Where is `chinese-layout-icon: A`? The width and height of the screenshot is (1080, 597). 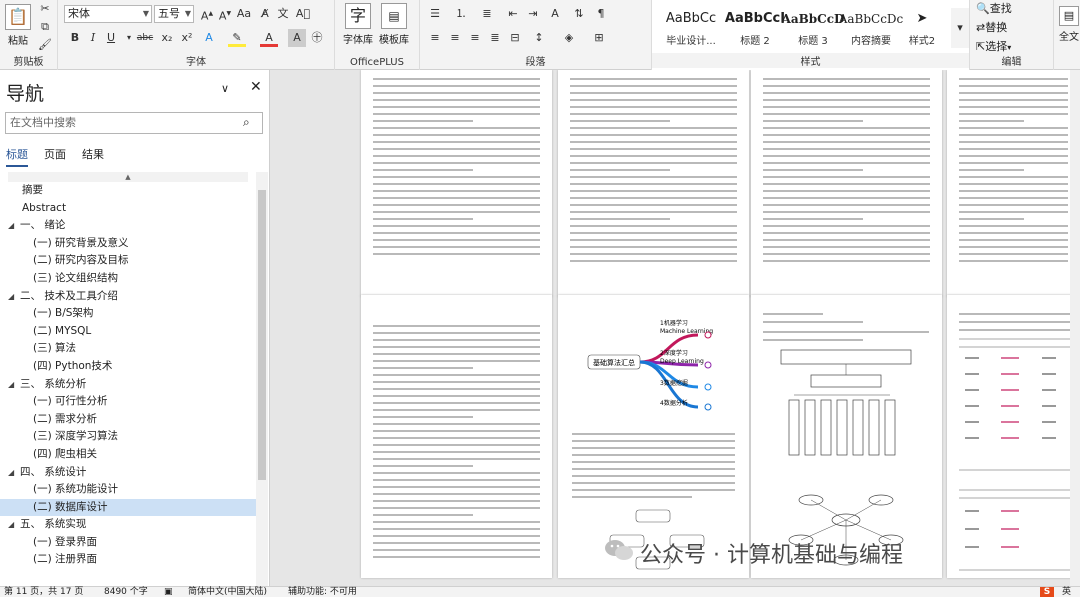
chinese-layout-icon: A is located at coordinates (555, 14).